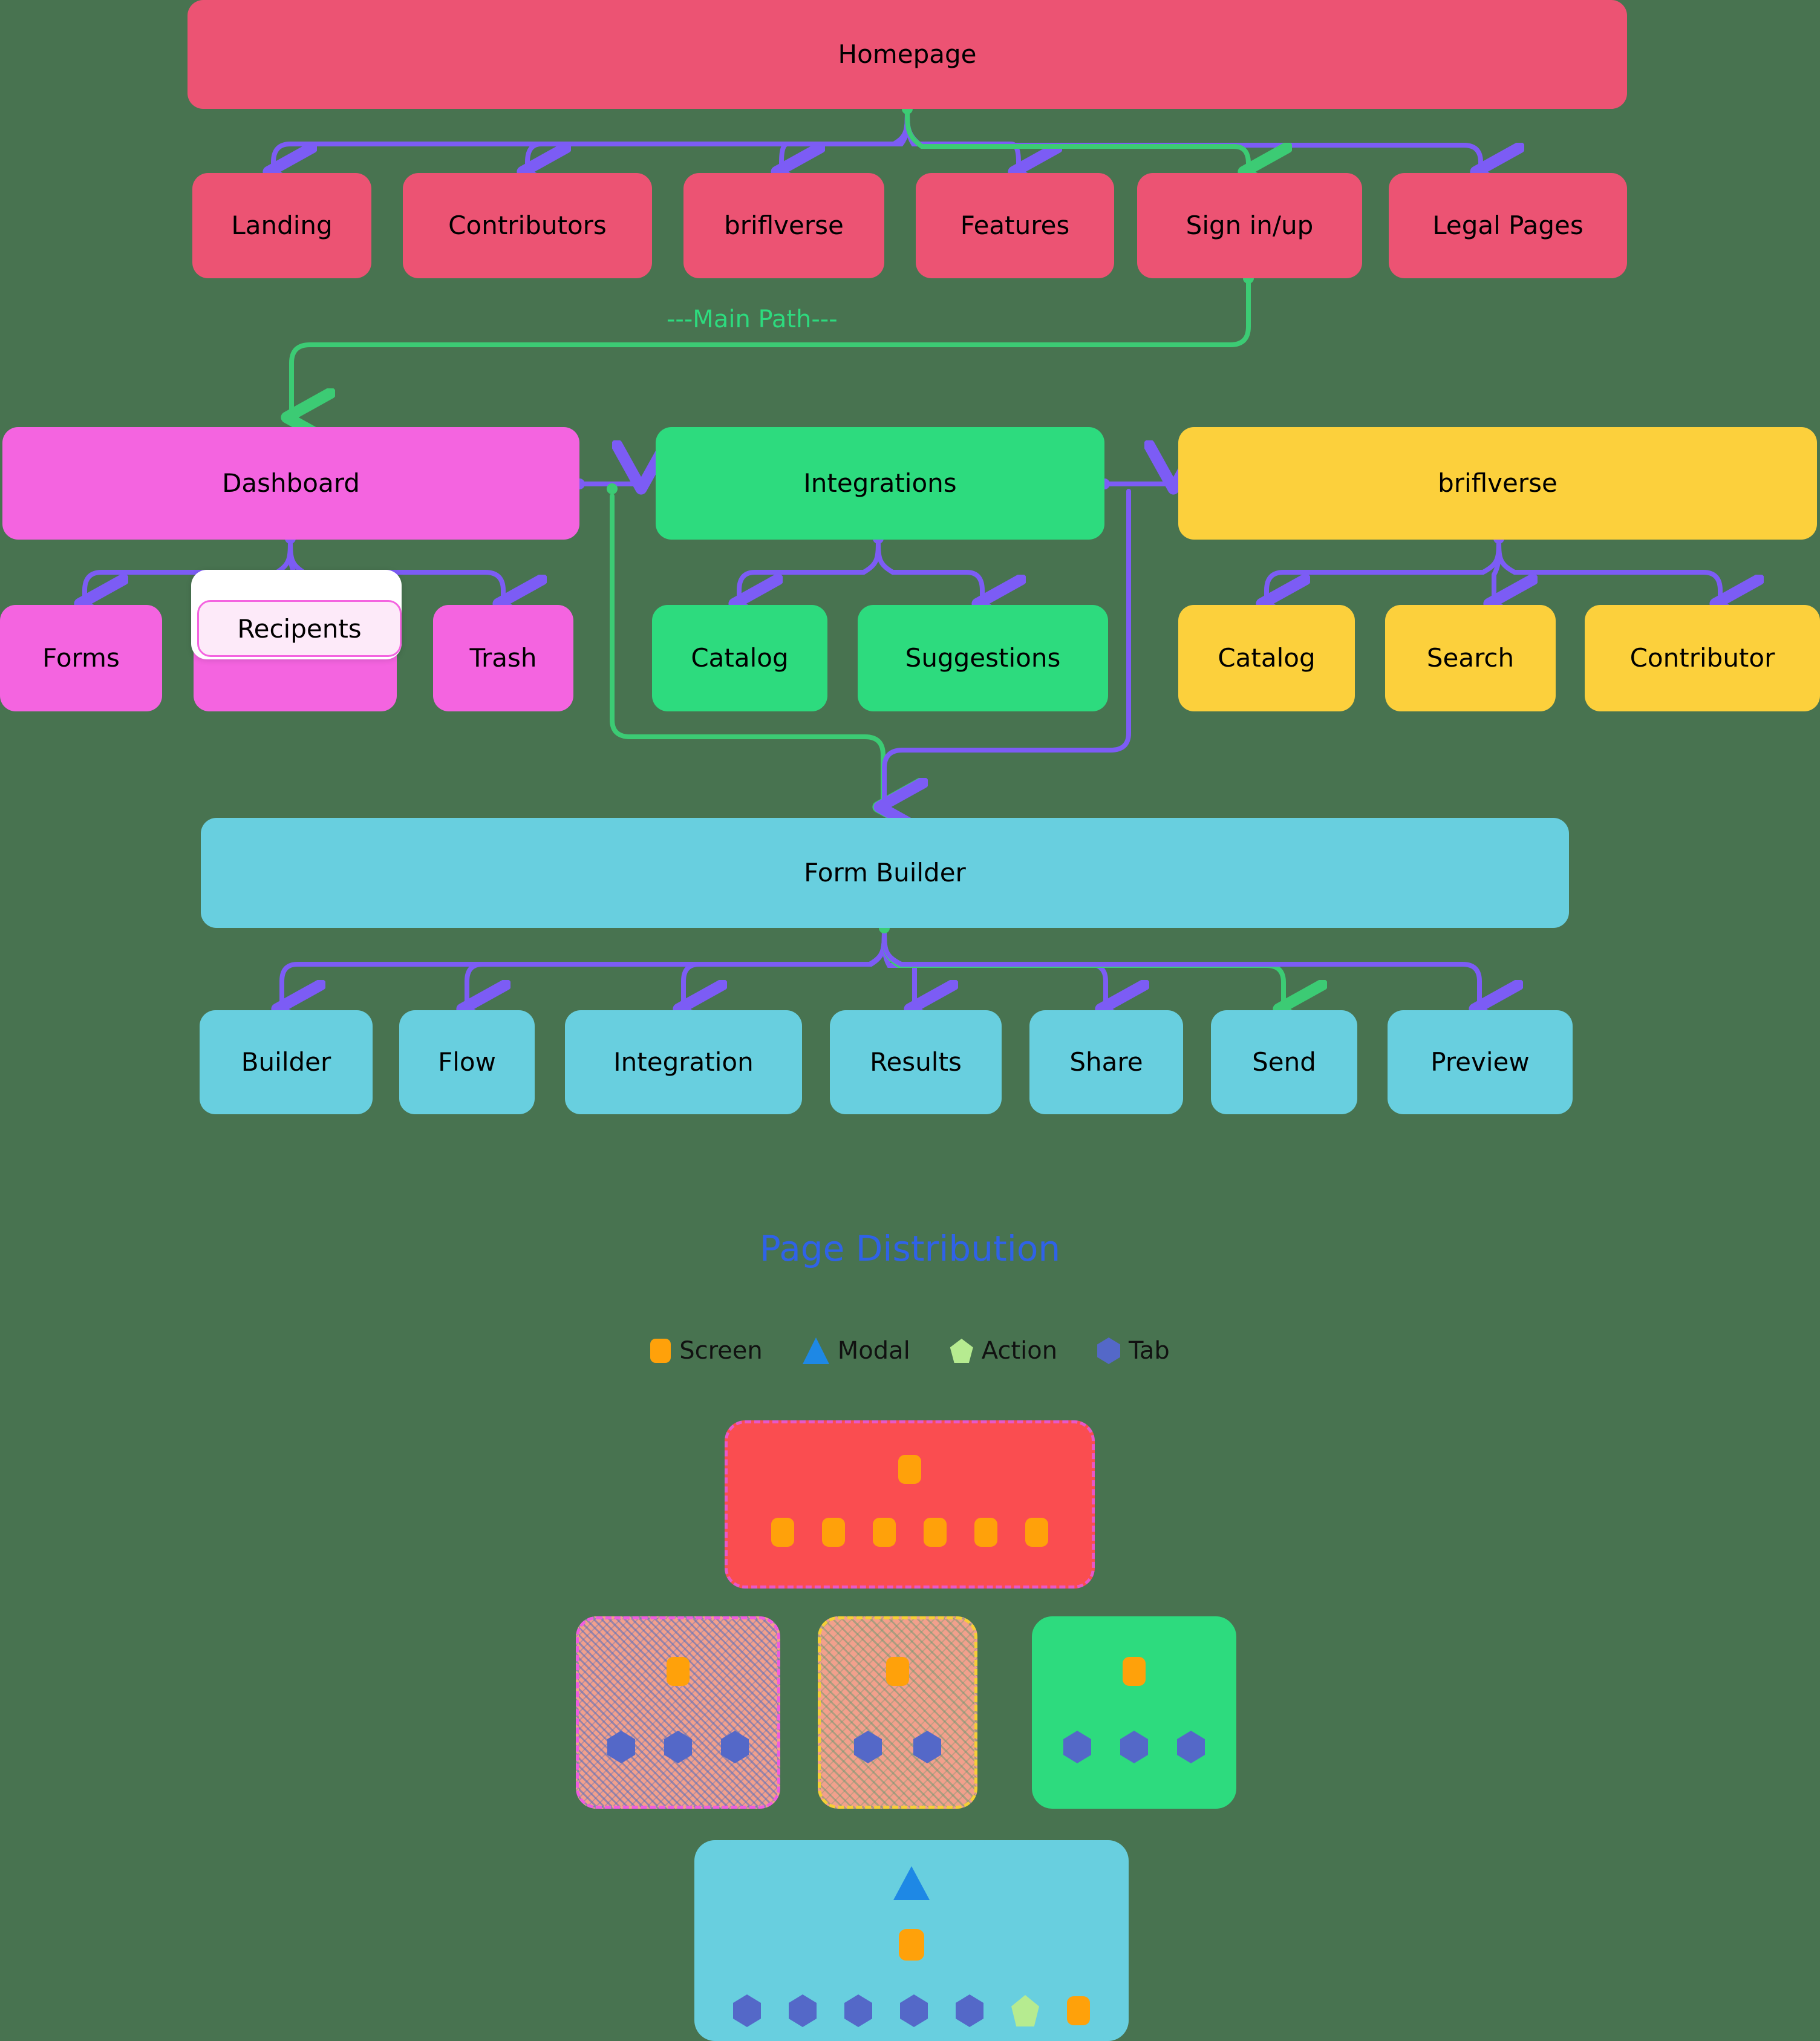 This screenshot has width=1820, height=2041. What do you see at coordinates (897, 1712) in the screenshot?
I see `distribution-card-briflverse` at bounding box center [897, 1712].